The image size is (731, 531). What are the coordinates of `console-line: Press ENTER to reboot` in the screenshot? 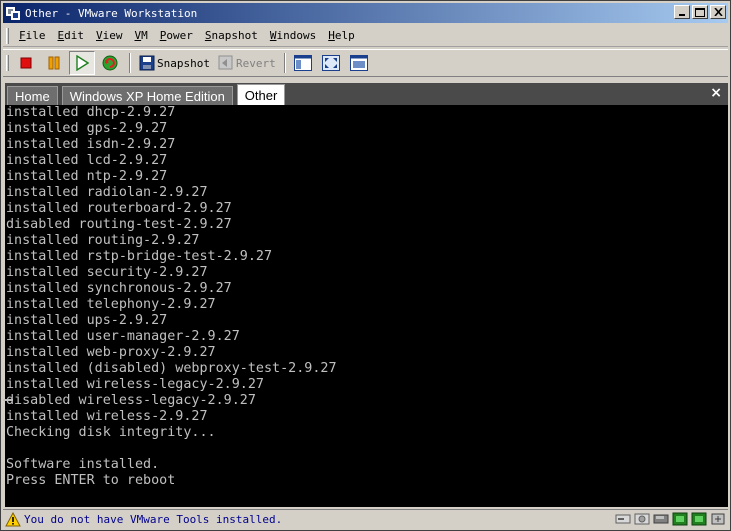 It's located at (91, 480).